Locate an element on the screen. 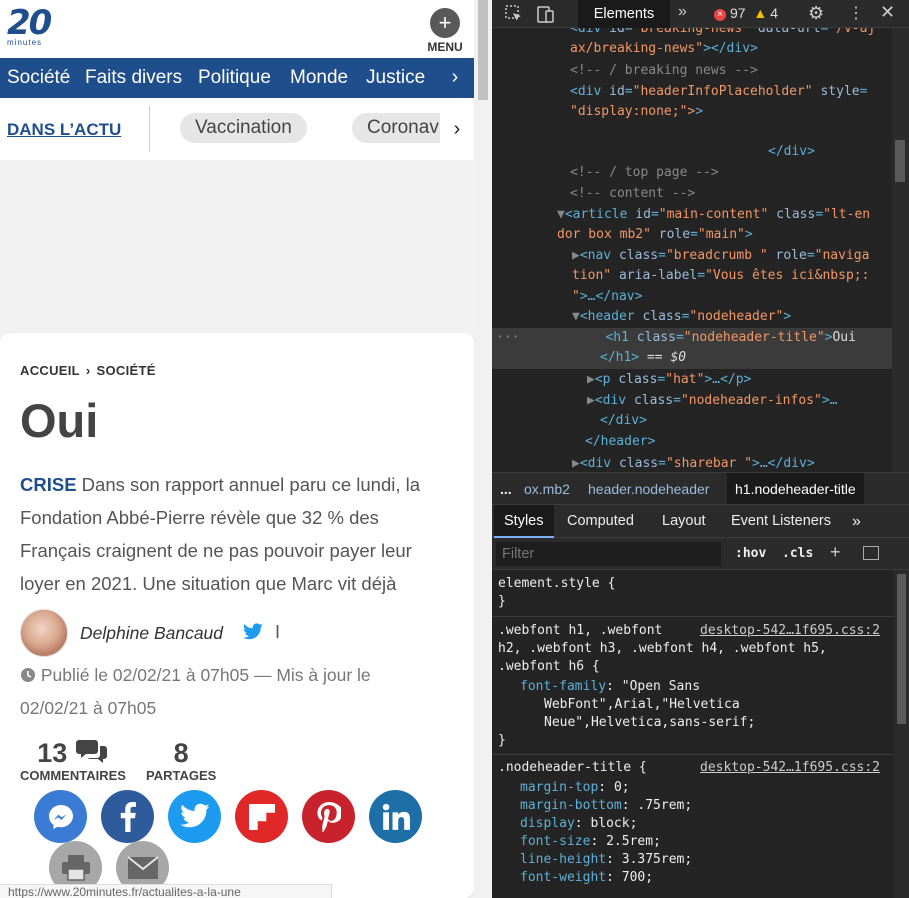 This screenshot has width=909, height=898. error-icon: × is located at coordinates (720, 15).